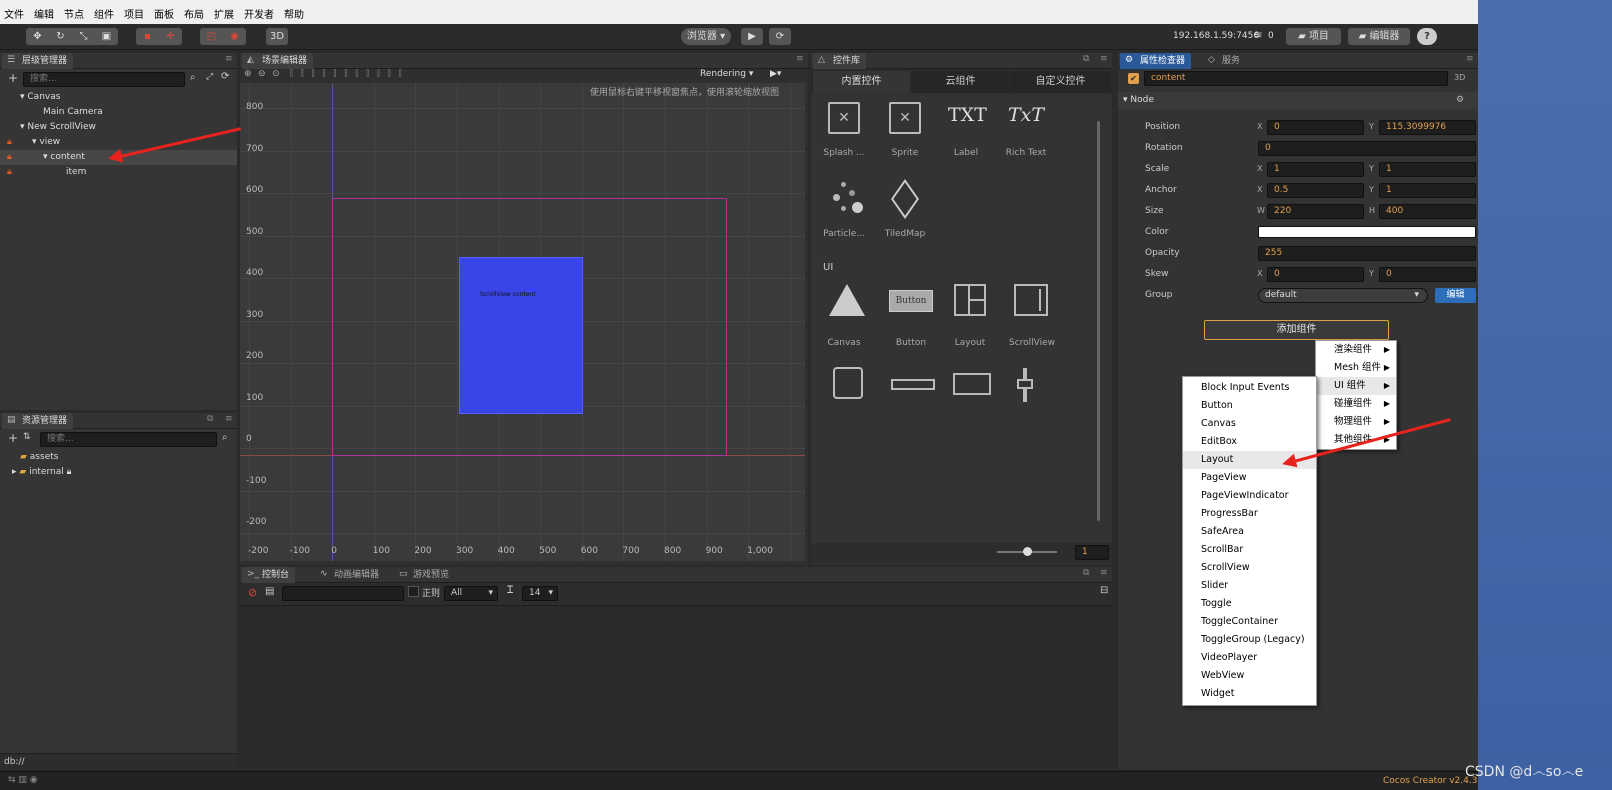 This screenshot has width=1612, height=790. Describe the element at coordinates (343, 593) in the screenshot. I see `console-filter-input` at that location.